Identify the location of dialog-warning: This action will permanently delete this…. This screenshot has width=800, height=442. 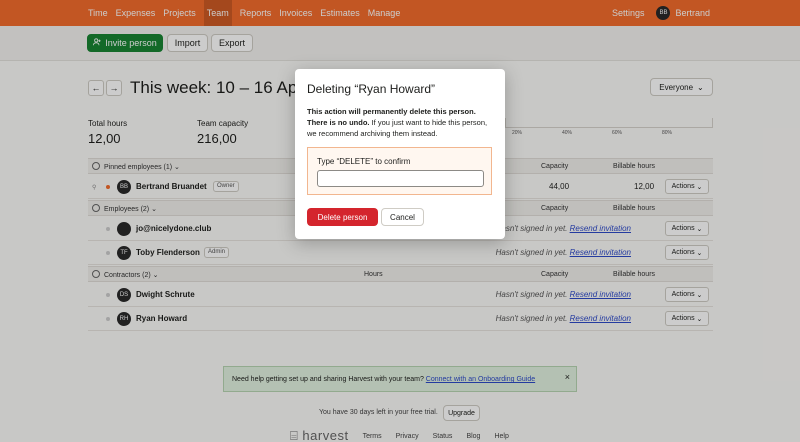
(401, 122).